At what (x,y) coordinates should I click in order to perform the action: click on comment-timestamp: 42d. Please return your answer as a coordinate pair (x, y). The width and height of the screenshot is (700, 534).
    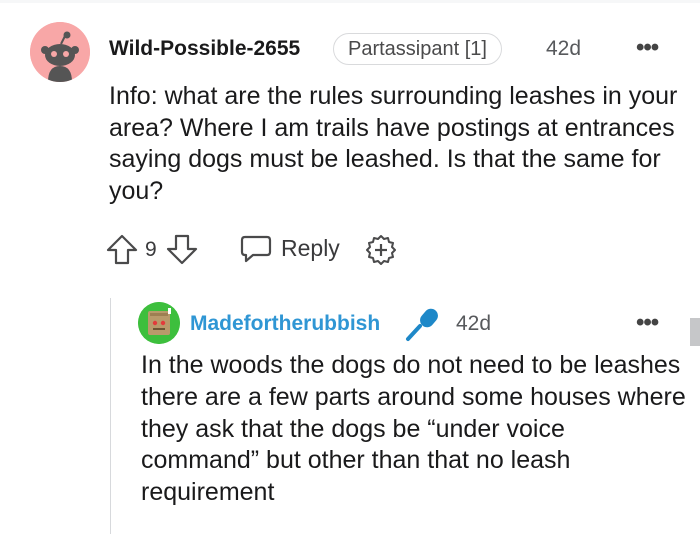
    Looking at the image, I should click on (564, 48).